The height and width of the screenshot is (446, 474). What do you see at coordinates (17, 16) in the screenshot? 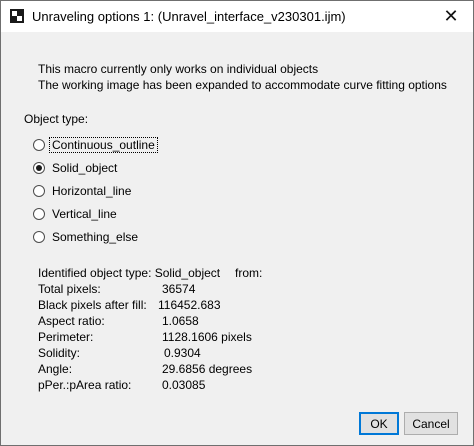
I see `imagej-app-icon` at bounding box center [17, 16].